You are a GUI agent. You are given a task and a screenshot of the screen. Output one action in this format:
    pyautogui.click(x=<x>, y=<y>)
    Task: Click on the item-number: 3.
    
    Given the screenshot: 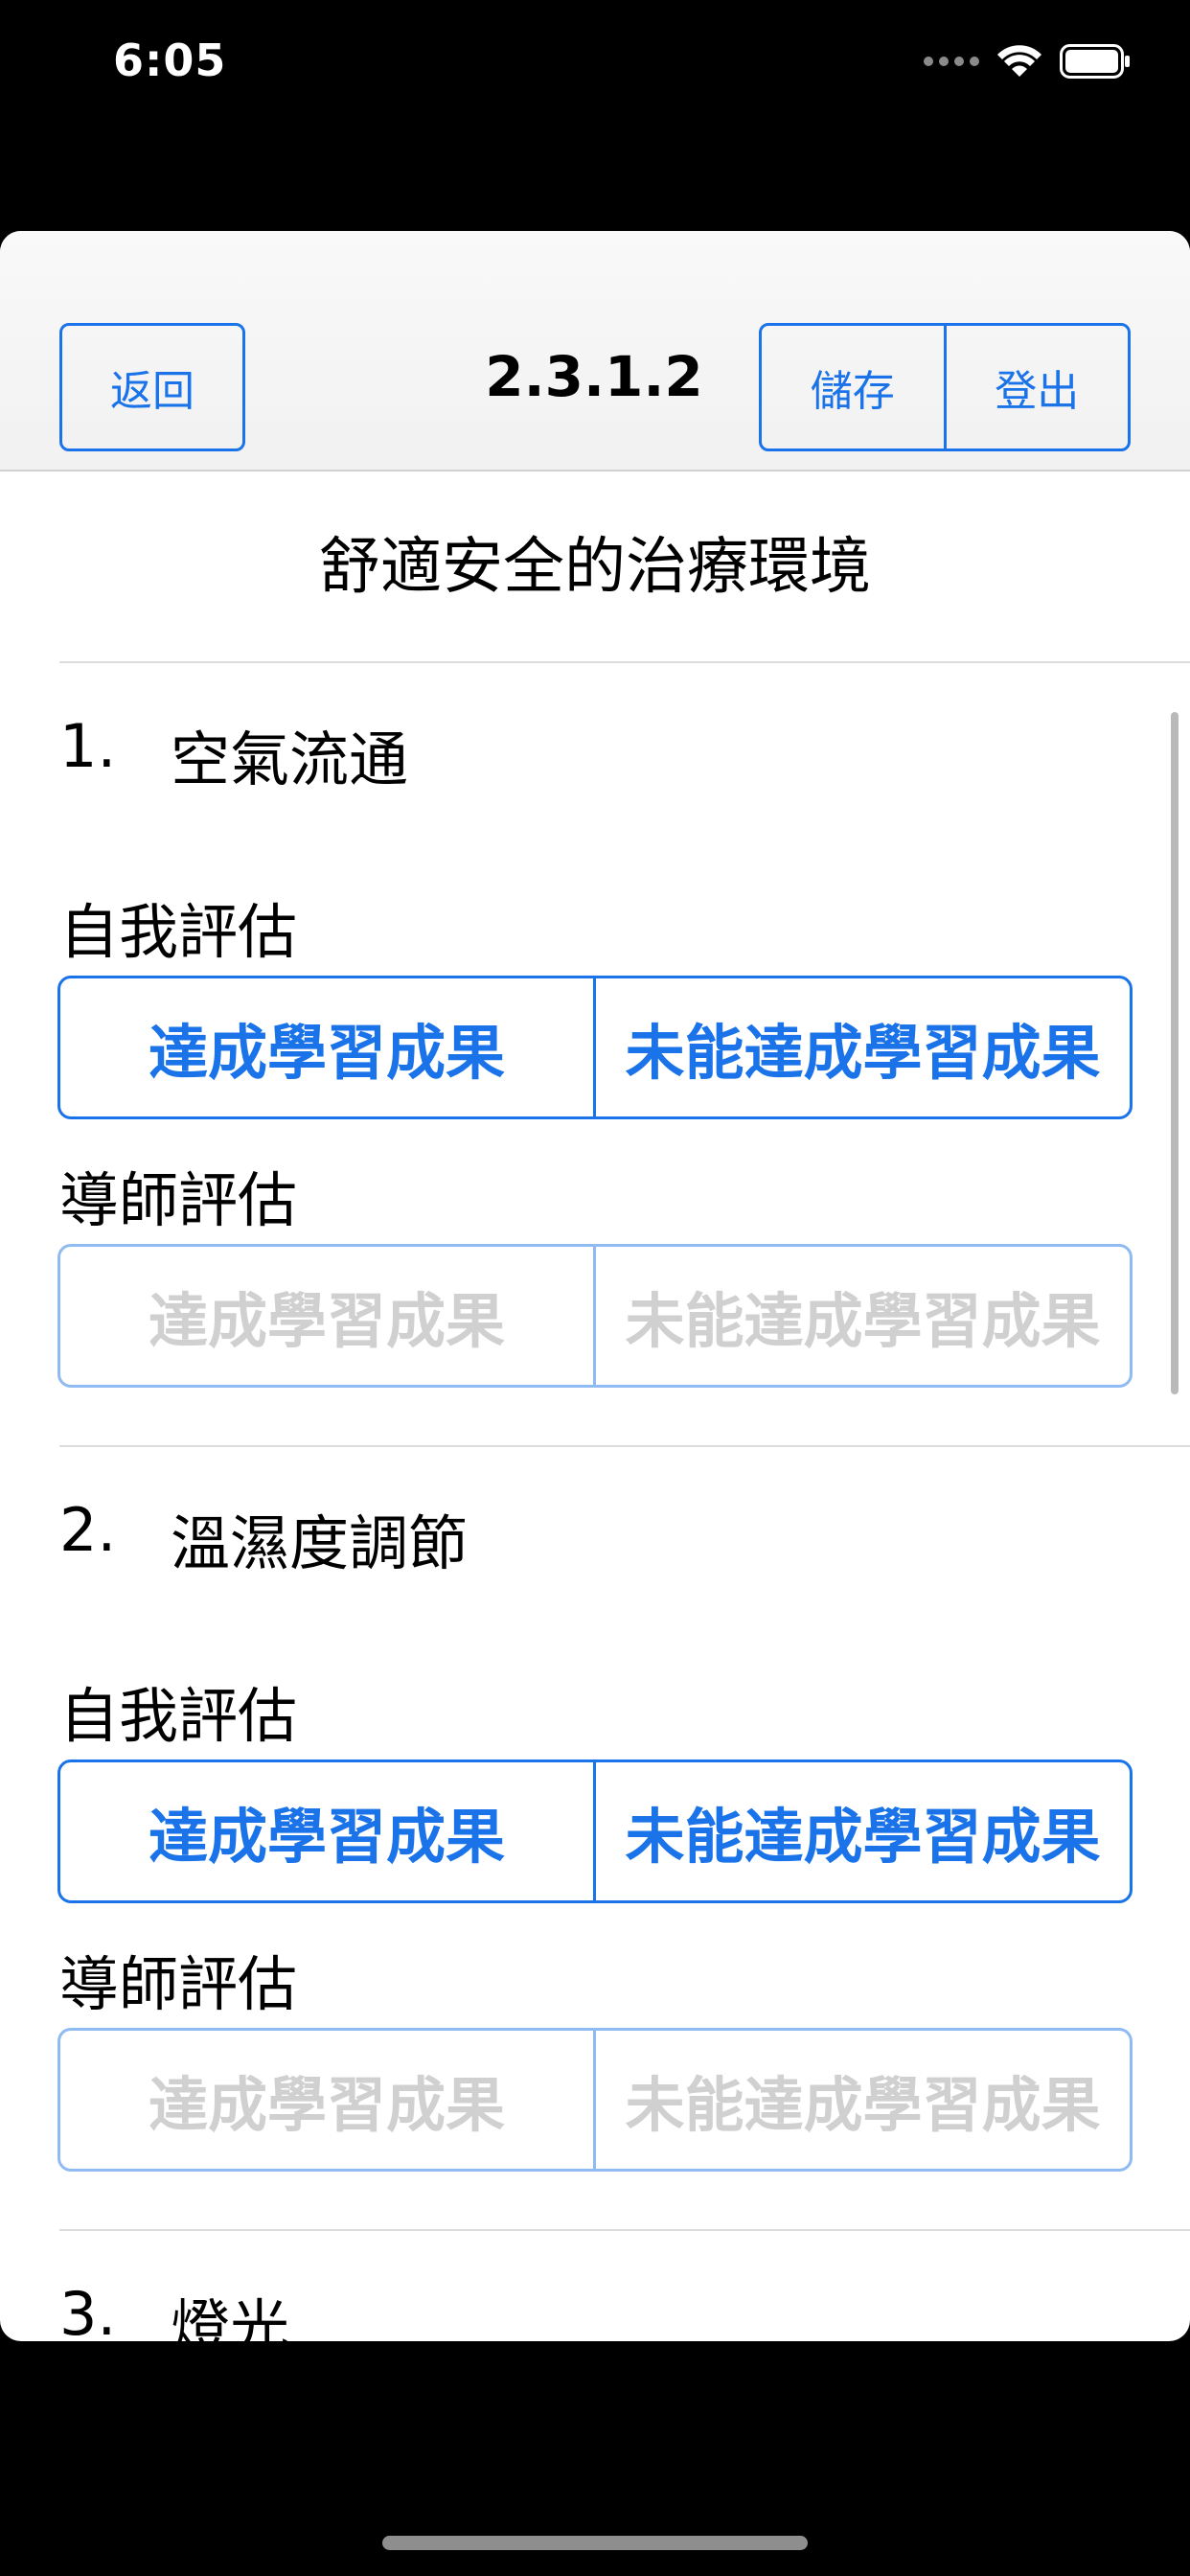 What is the action you would take?
    pyautogui.click(x=88, y=2310)
    